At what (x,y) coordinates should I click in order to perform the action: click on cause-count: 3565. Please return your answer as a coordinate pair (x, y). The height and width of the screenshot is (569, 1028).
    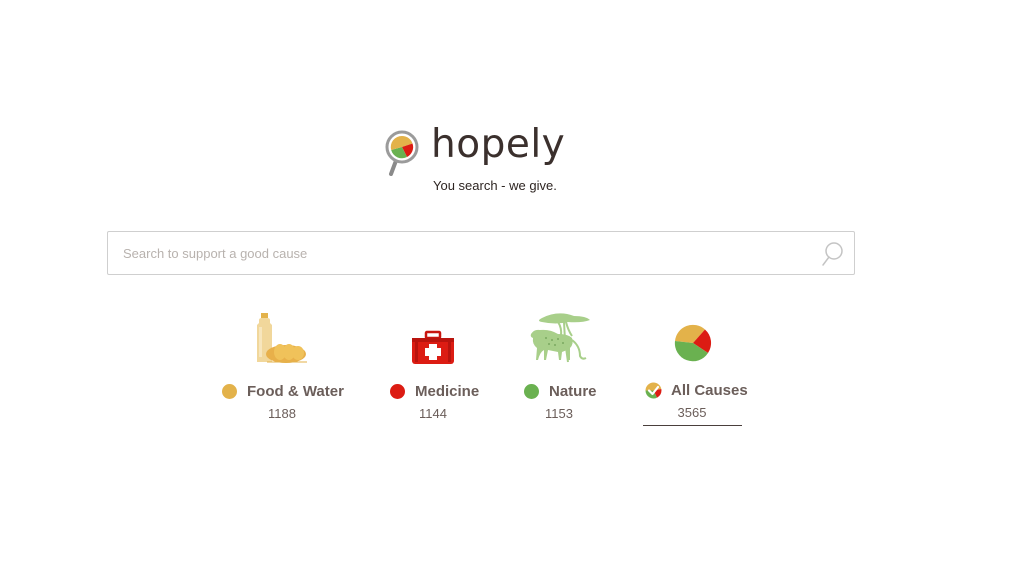
    Looking at the image, I should click on (692, 412).